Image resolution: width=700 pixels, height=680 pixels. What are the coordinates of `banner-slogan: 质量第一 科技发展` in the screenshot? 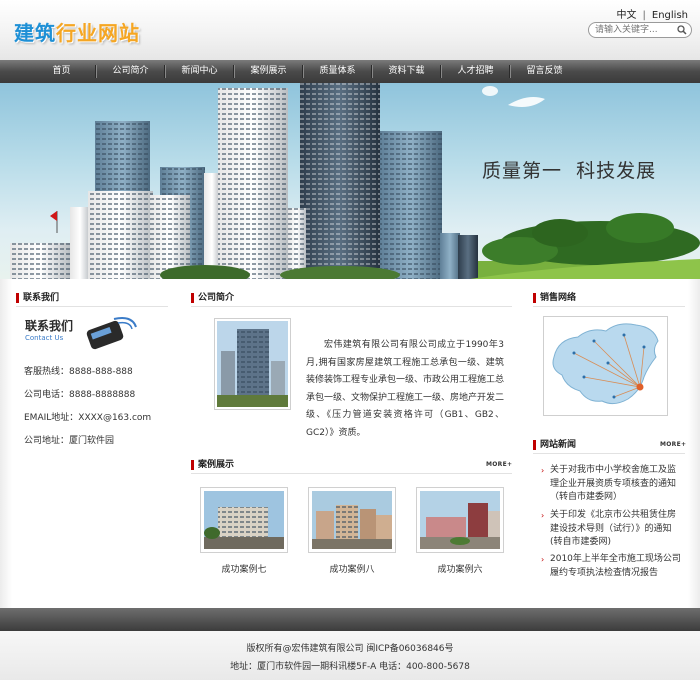 It's located at (569, 171).